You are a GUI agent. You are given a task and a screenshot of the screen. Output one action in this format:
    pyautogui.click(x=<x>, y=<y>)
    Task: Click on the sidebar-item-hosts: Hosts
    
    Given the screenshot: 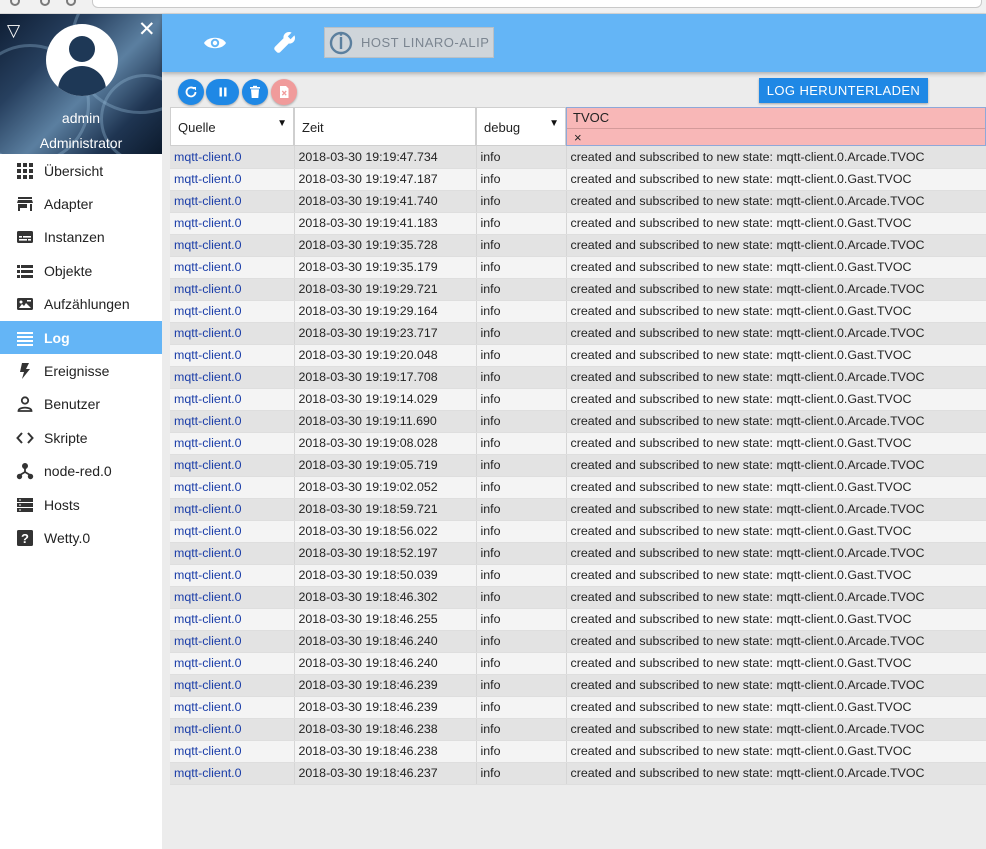 What is the action you would take?
    pyautogui.click(x=81, y=504)
    